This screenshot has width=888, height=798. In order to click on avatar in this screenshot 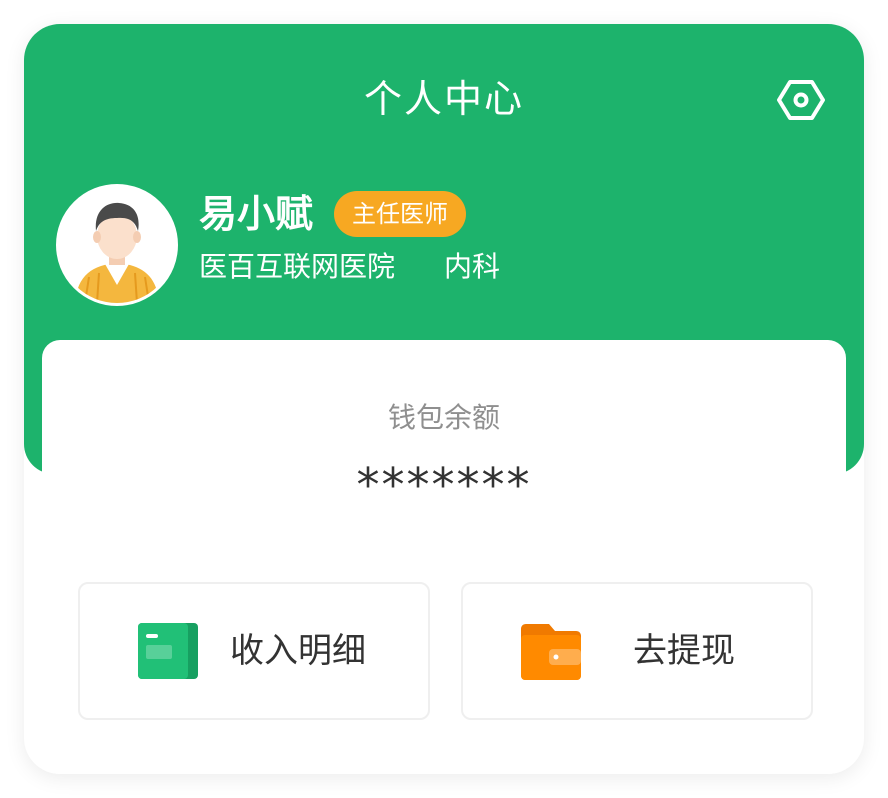, I will do `click(117, 245)`.